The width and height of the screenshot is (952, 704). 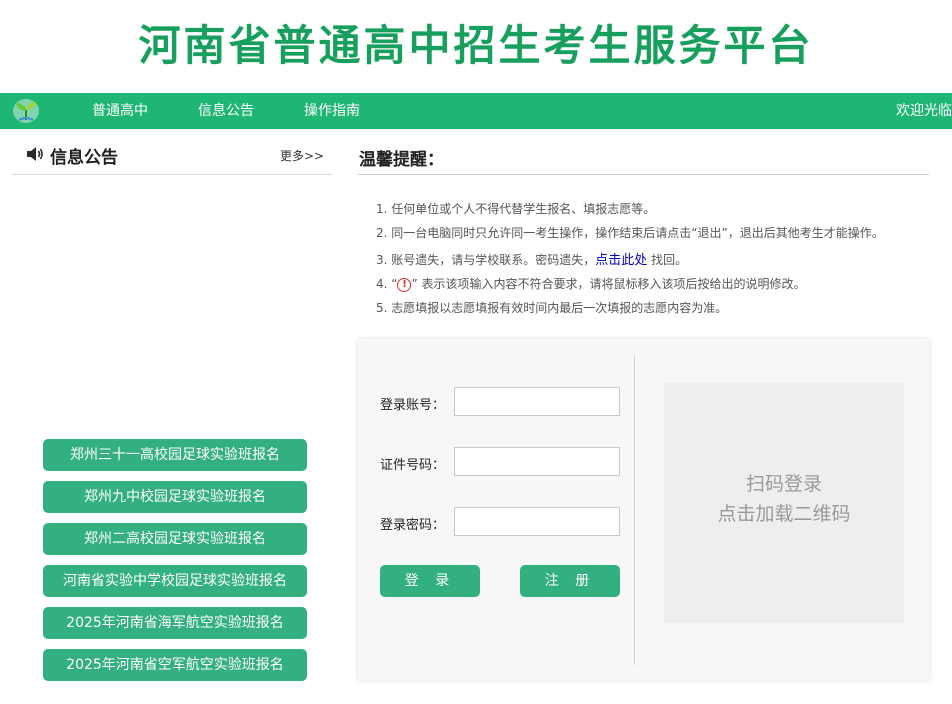 I want to click on account-label: 登录账号：, so click(x=413, y=405).